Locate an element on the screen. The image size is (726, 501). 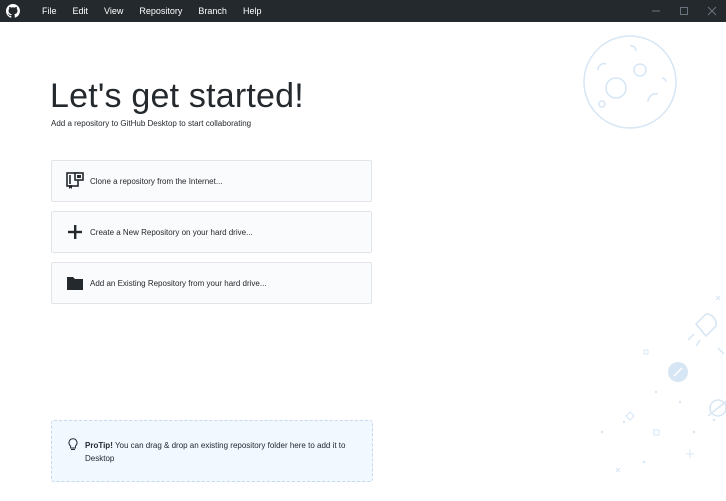
close-icon is located at coordinates (712, 11).